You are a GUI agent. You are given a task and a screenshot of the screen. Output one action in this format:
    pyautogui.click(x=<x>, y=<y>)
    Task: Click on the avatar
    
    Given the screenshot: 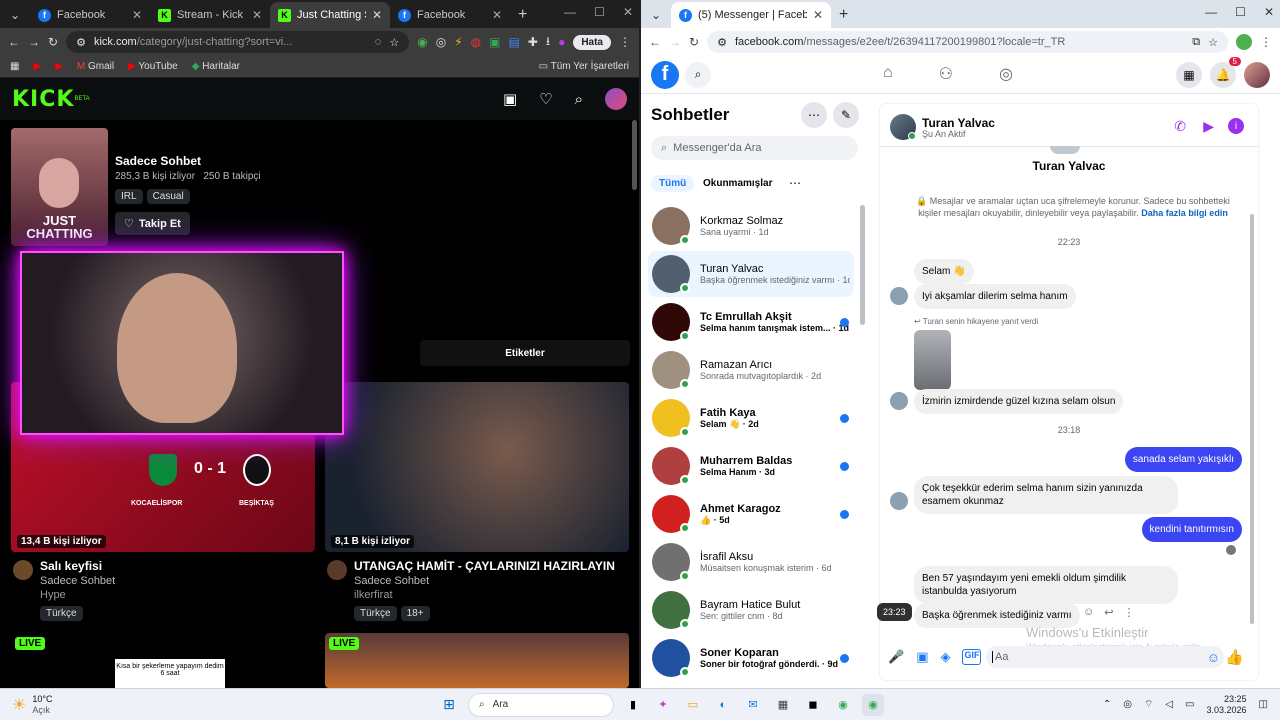 What is the action you would take?
    pyautogui.click(x=1257, y=74)
    